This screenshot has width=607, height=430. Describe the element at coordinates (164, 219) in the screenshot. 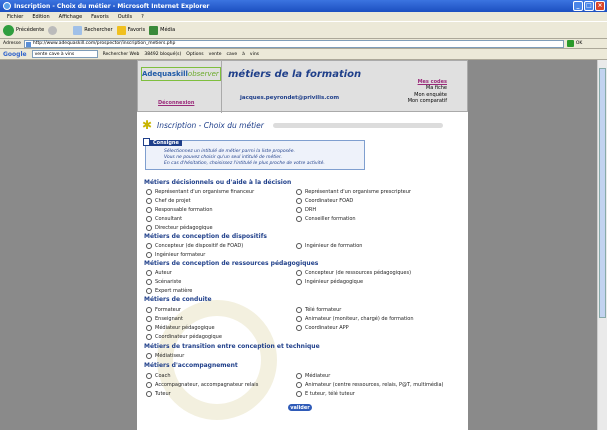

I see `job-option: Consultant` at that location.